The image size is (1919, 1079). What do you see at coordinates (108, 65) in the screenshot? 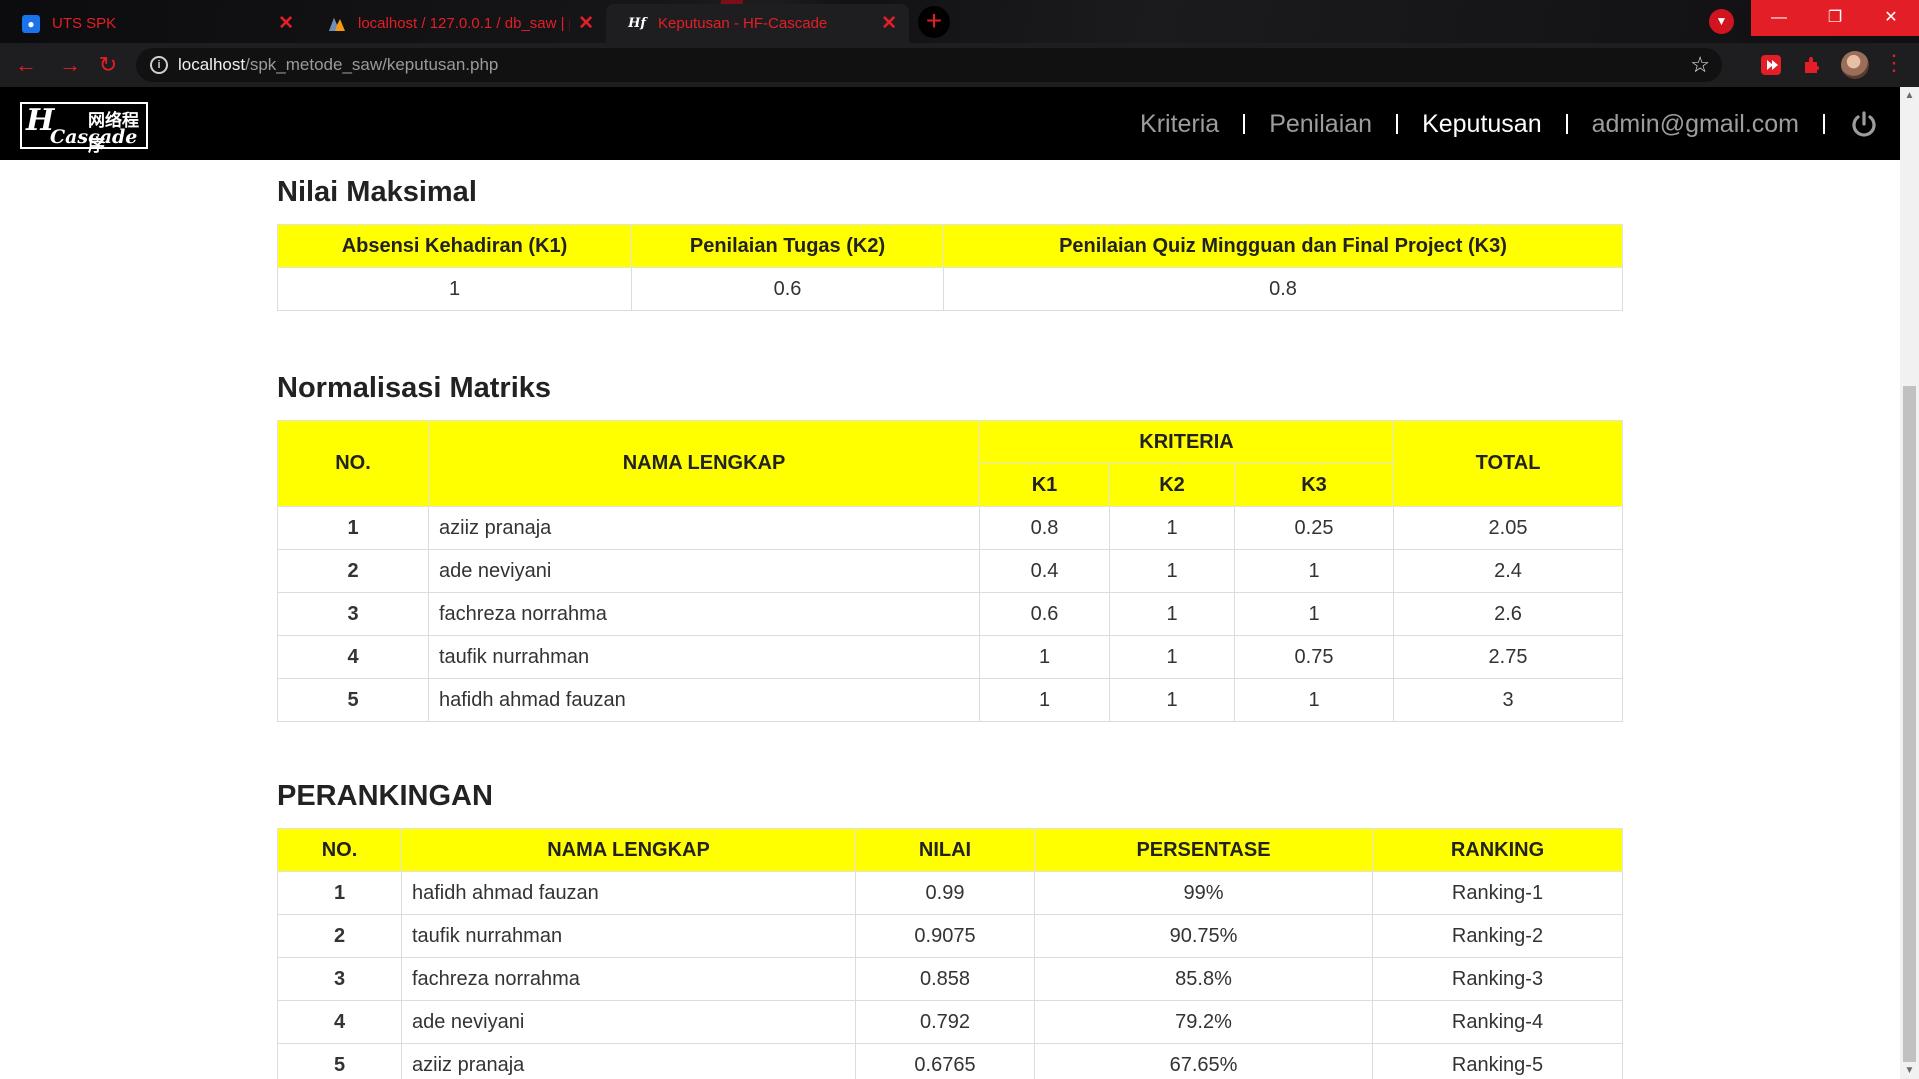
I see `reload-button: ↻` at bounding box center [108, 65].